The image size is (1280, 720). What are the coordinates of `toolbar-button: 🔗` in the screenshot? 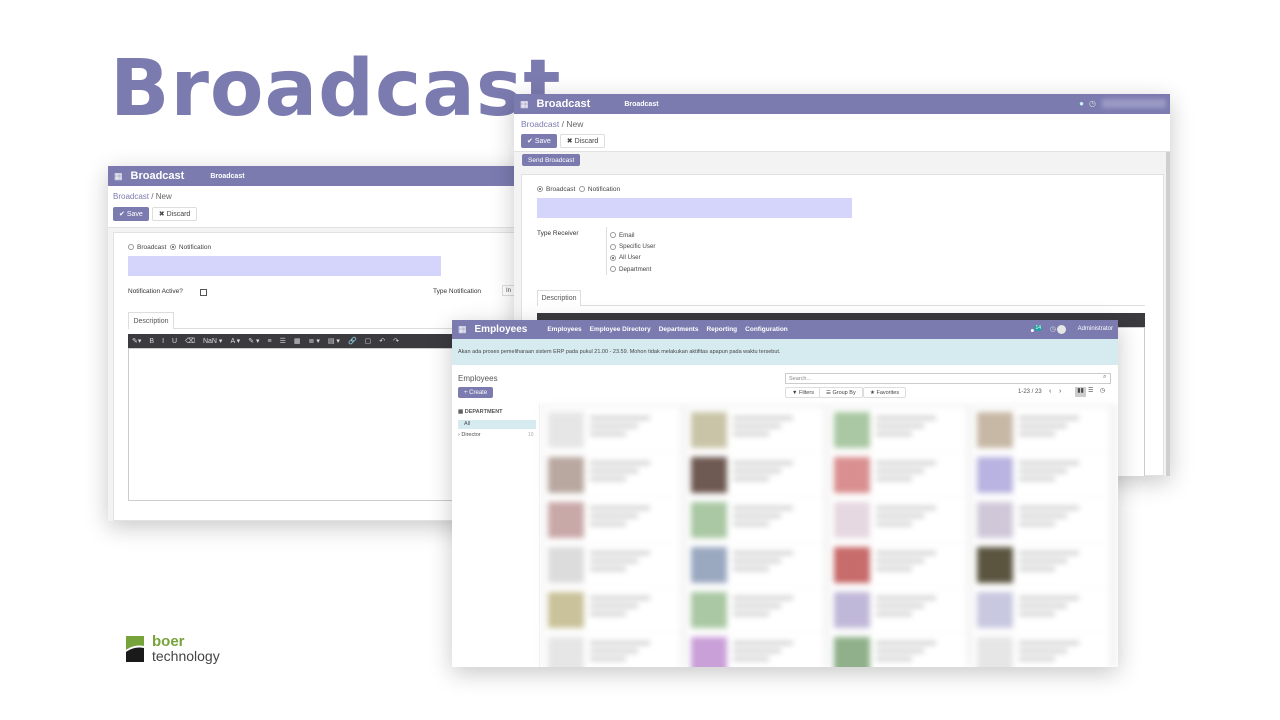 It's located at (352, 341).